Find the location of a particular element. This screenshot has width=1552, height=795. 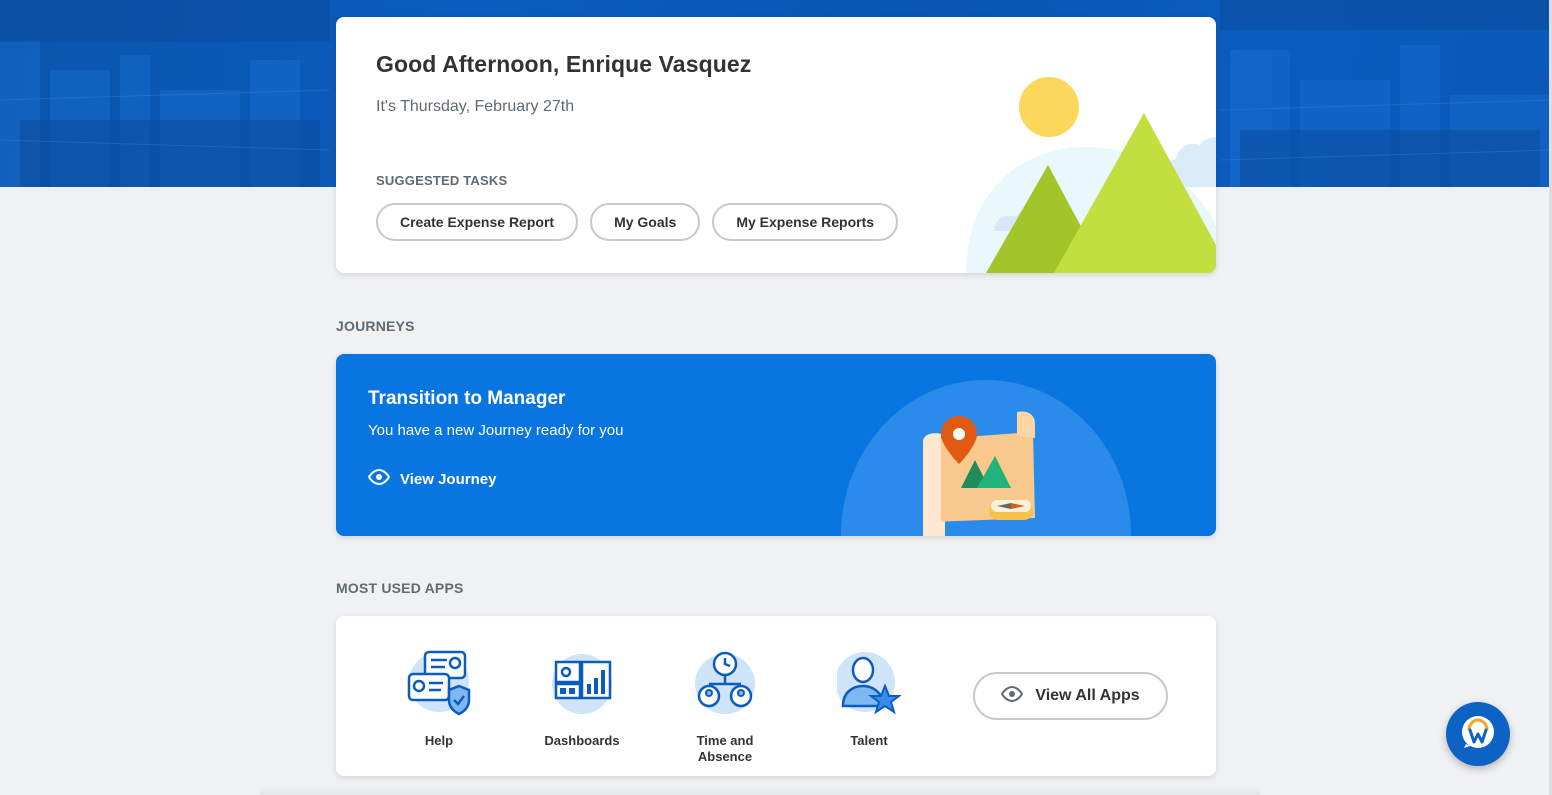

my-expense-reports-button: My Expense Reports is located at coordinates (805, 222).